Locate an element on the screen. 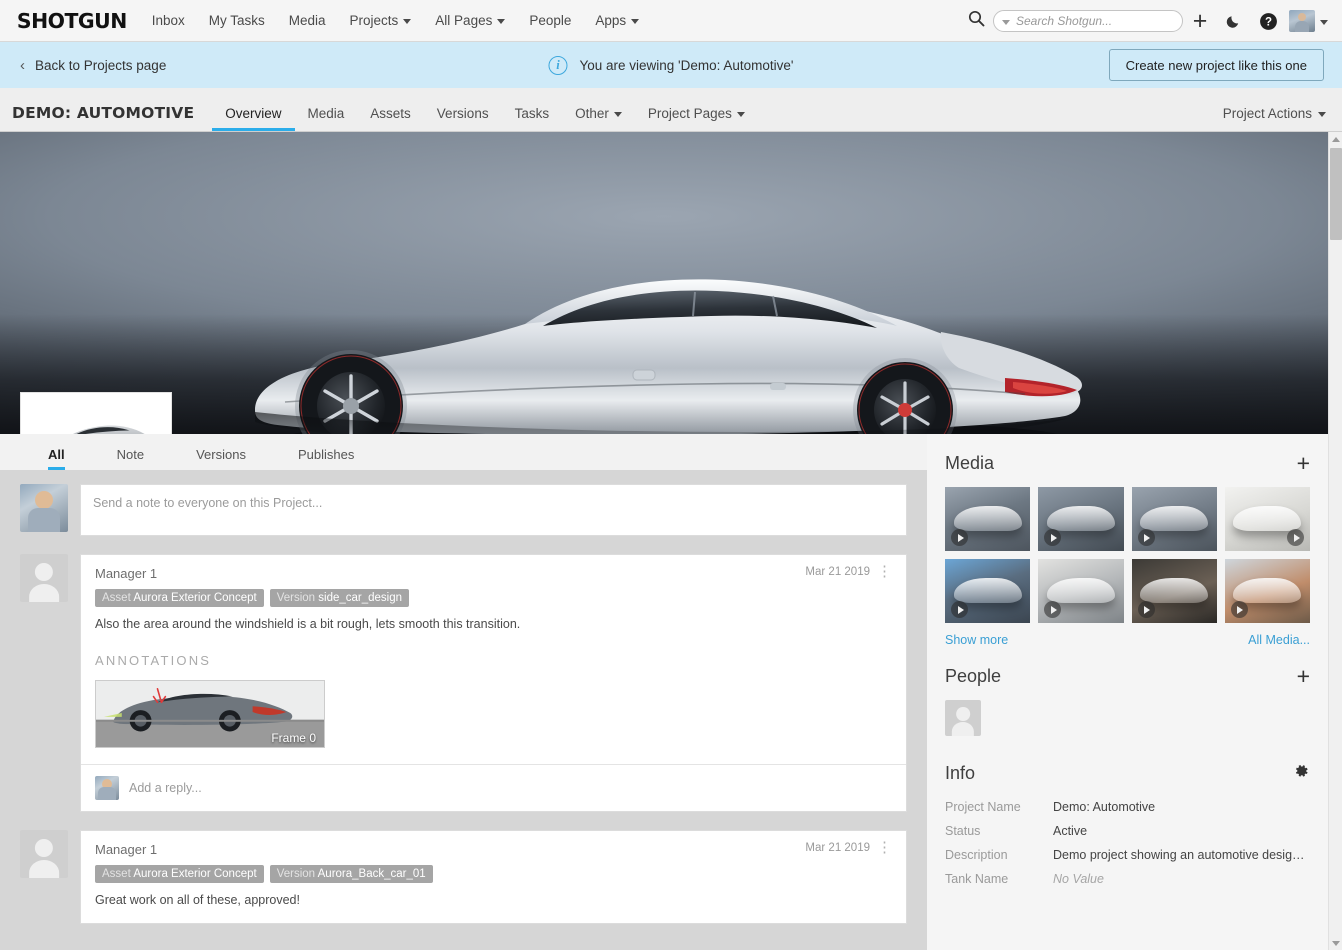  note-input is located at coordinates (493, 503).